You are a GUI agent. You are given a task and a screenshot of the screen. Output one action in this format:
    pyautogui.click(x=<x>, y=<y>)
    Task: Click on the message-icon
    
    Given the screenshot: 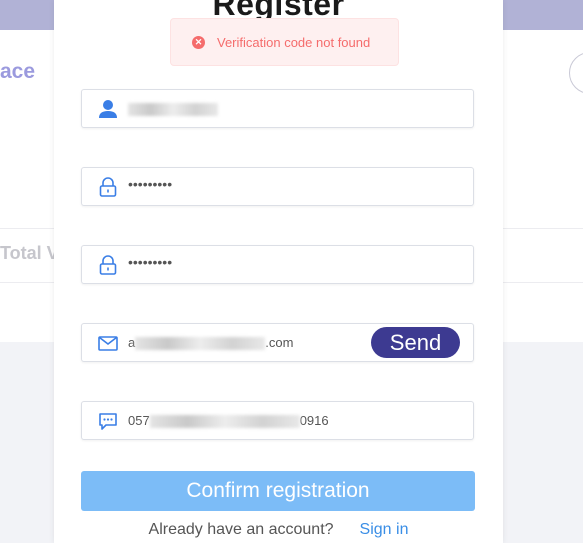 What is the action you would take?
    pyautogui.click(x=108, y=421)
    